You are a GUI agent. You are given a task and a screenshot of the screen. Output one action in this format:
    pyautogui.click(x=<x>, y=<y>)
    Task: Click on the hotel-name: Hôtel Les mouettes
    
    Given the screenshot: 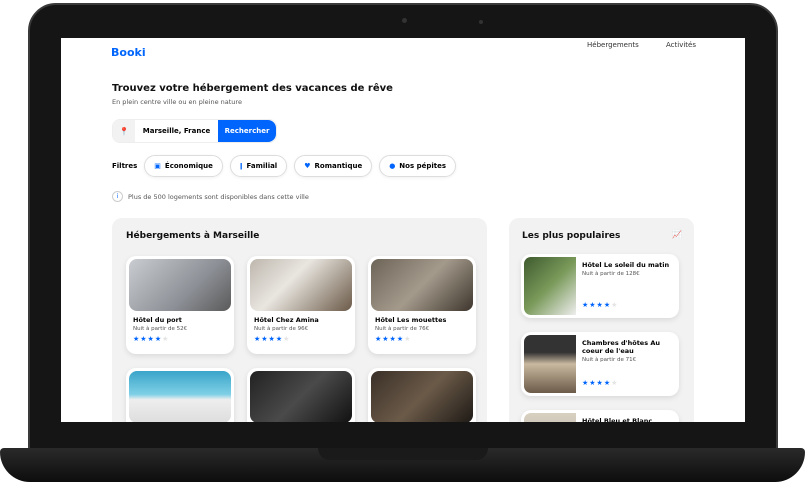 What is the action you would take?
    pyautogui.click(x=411, y=320)
    